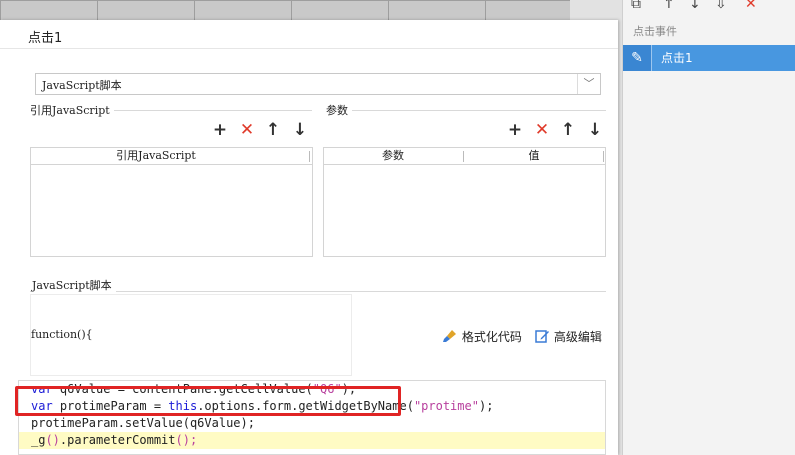 This screenshot has width=795, height=455. Describe the element at coordinates (464, 156) in the screenshot. I see `params-list-header: 参数 值` at that location.